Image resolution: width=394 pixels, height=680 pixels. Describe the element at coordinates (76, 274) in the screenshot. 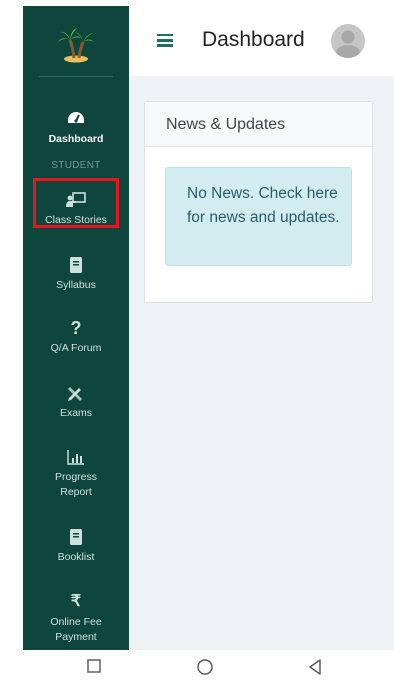

I see `sidebar-item-syllabus: Syllabus` at that location.